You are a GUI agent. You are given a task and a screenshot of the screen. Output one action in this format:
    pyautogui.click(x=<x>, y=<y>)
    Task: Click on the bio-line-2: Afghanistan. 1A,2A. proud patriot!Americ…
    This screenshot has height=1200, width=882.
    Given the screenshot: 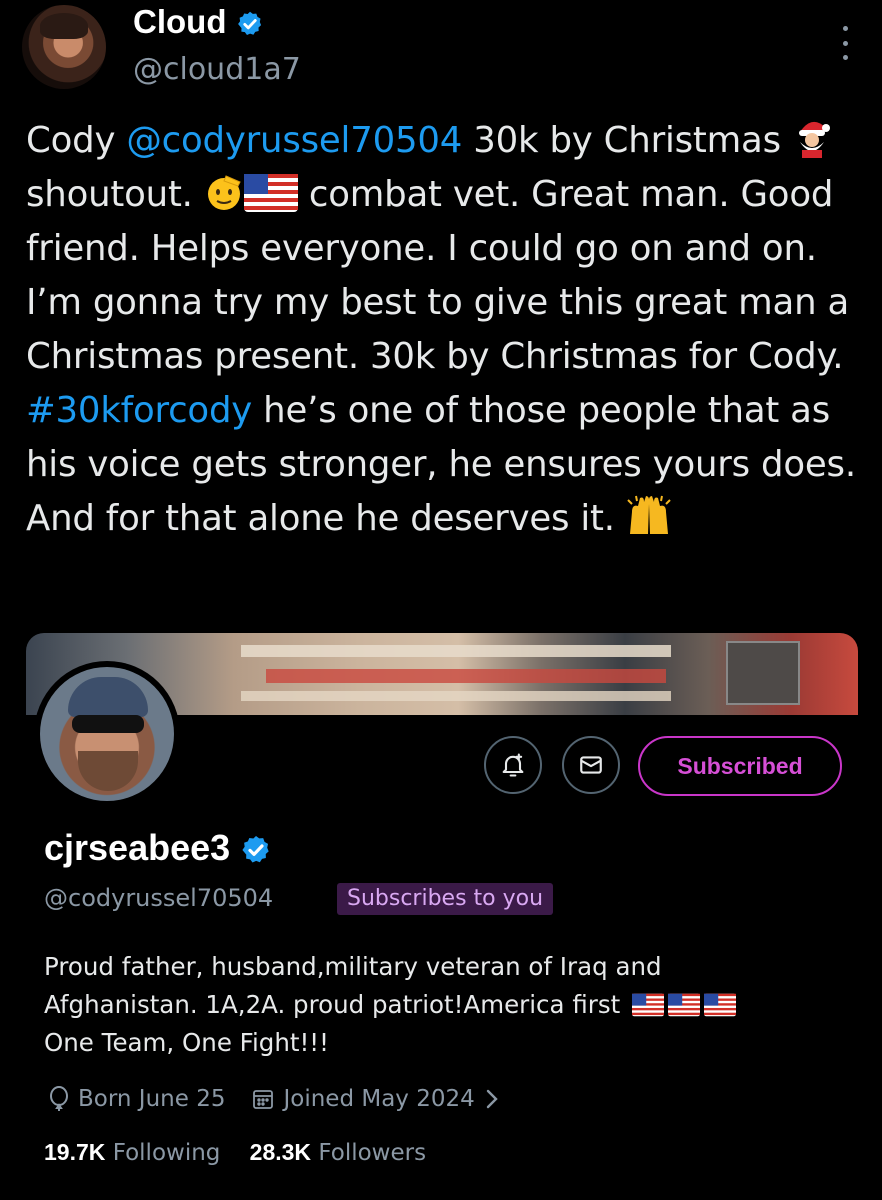 What is the action you would take?
    pyautogui.click(x=454, y=1005)
    